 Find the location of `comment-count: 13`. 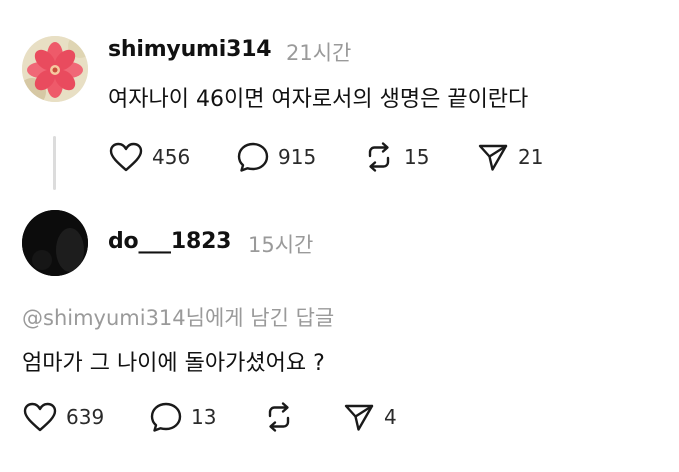

comment-count: 13 is located at coordinates (204, 417).